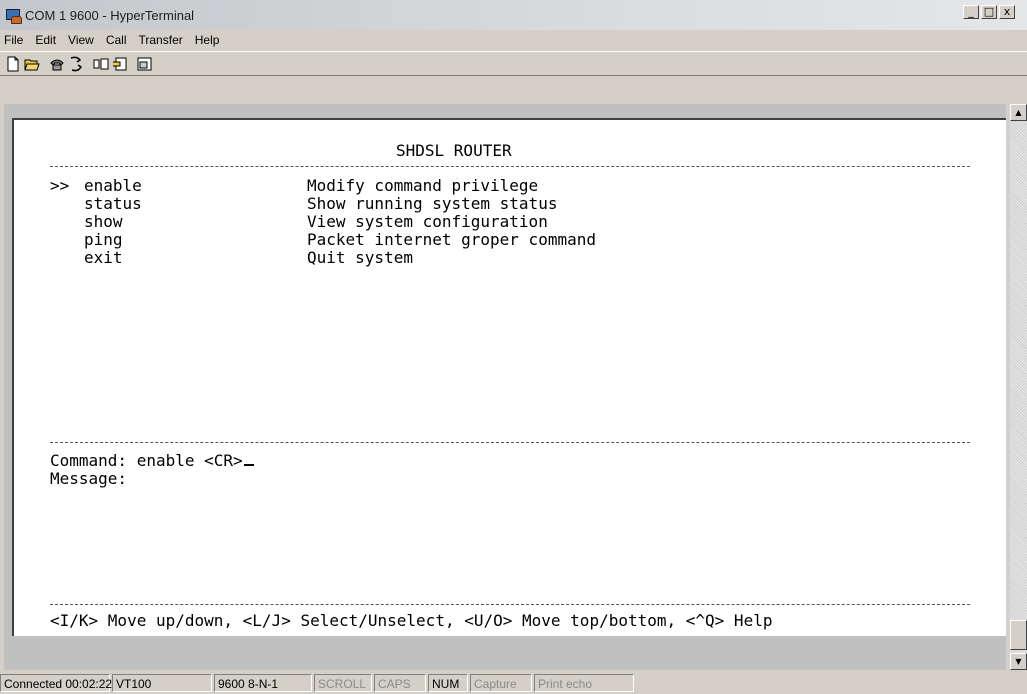 The image size is (1027, 694). I want to click on menu-transfer: Transfer, so click(161, 40).